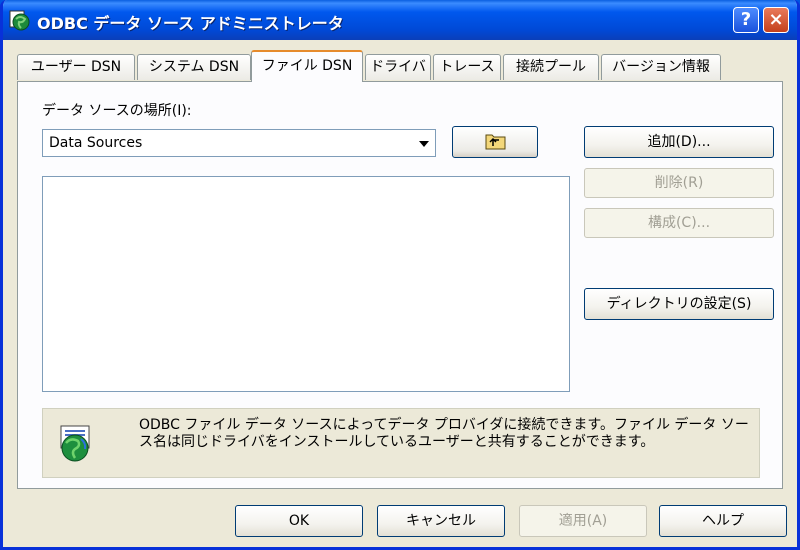 The image size is (800, 550). I want to click on globe-document-icon, so click(75, 443).